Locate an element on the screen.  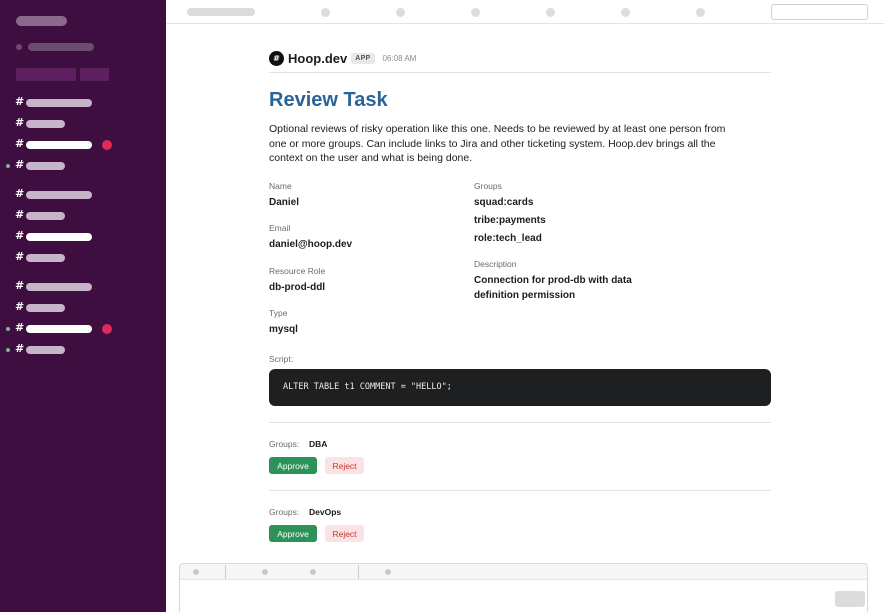
group-value: tribe:payments is located at coordinates (510, 220).